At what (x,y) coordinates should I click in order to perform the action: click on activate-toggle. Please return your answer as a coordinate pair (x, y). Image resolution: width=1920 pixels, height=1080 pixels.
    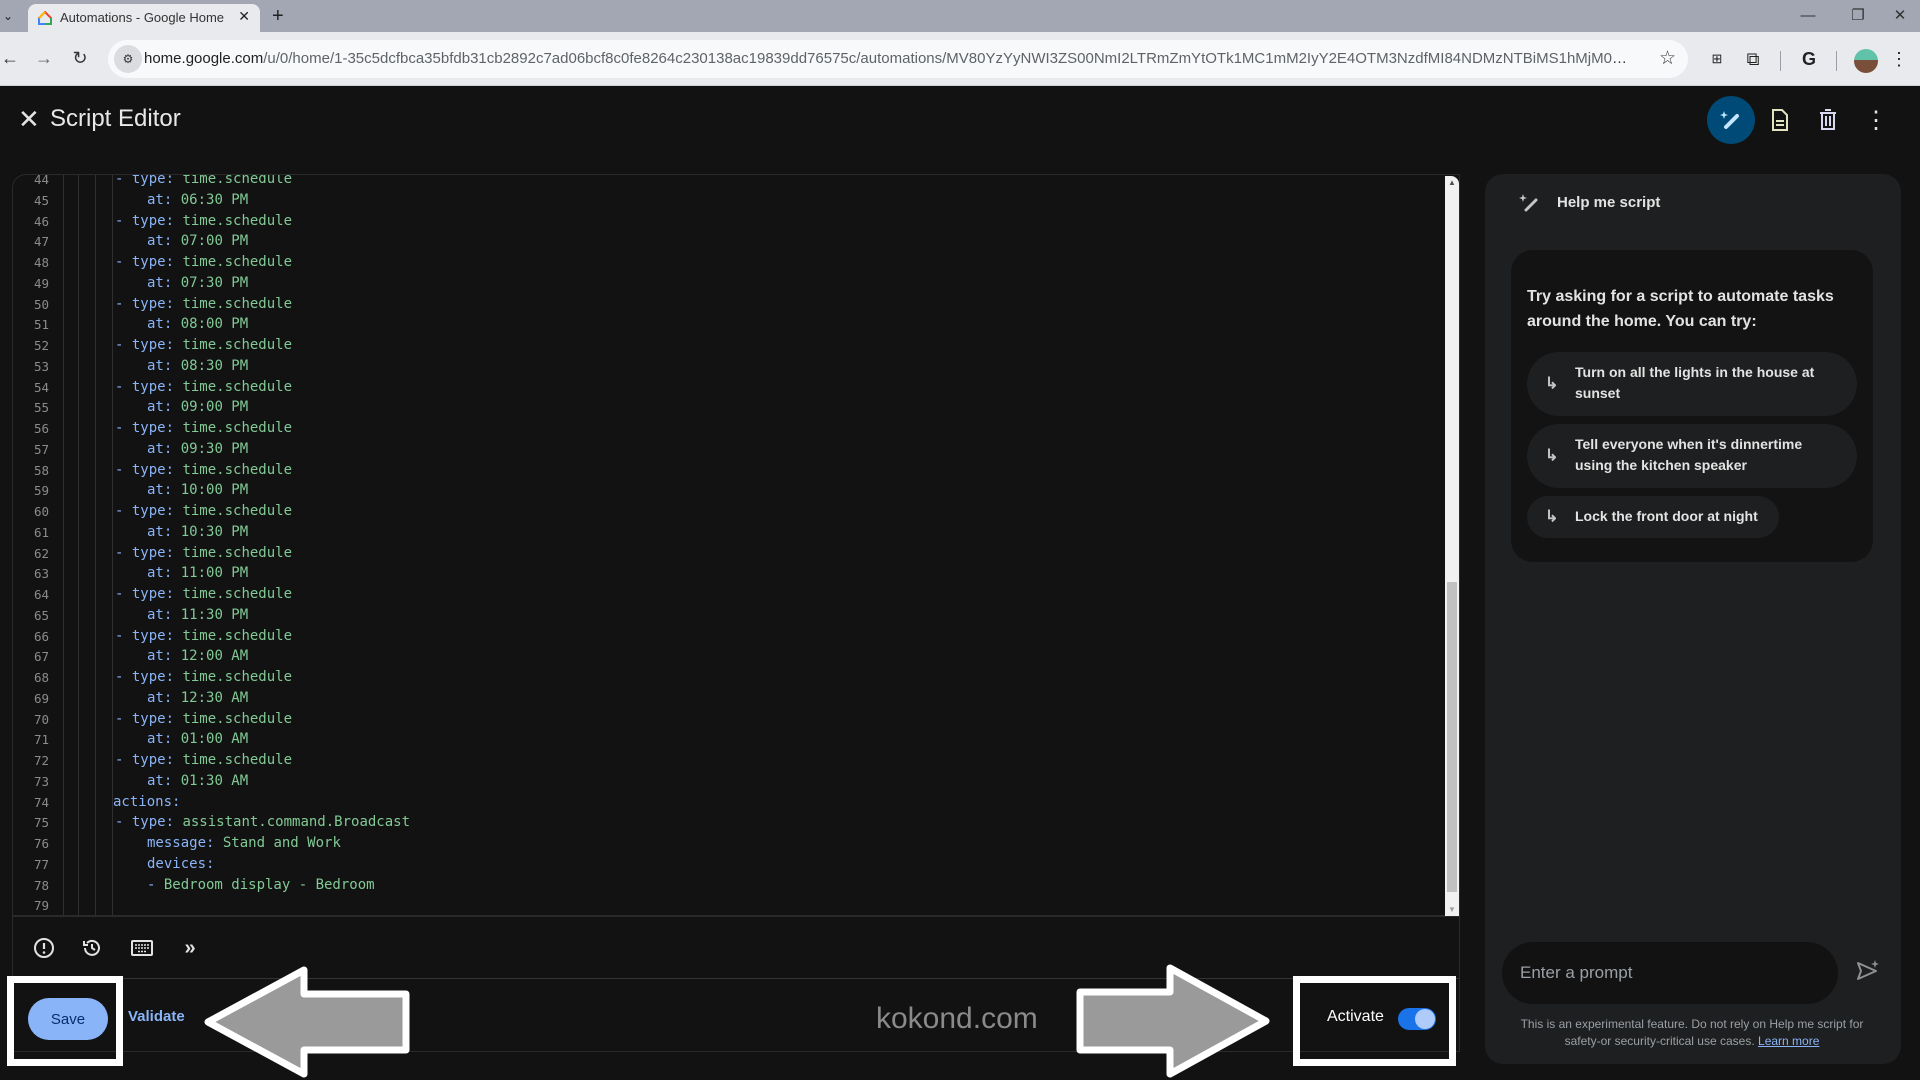
    Looking at the image, I should click on (1417, 1019).